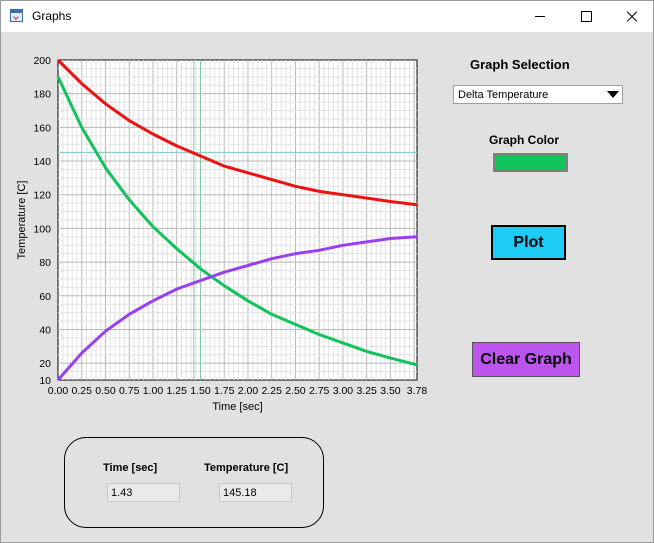 The height and width of the screenshot is (543, 654). Describe the element at coordinates (82, 391) in the screenshot. I see `x-tick-label: 0.25` at that location.